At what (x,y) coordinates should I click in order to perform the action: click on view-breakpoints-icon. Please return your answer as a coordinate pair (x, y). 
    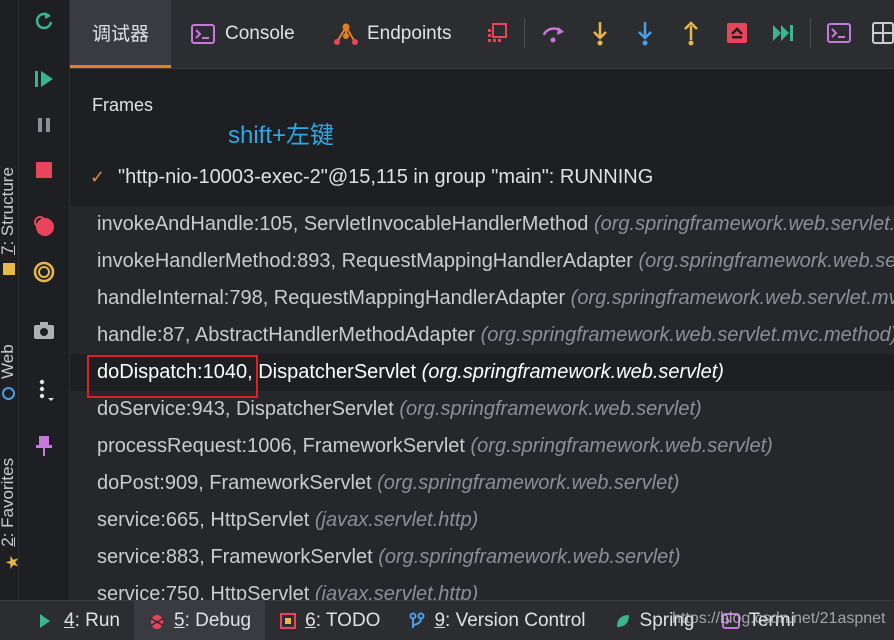
    Looking at the image, I should click on (44, 226).